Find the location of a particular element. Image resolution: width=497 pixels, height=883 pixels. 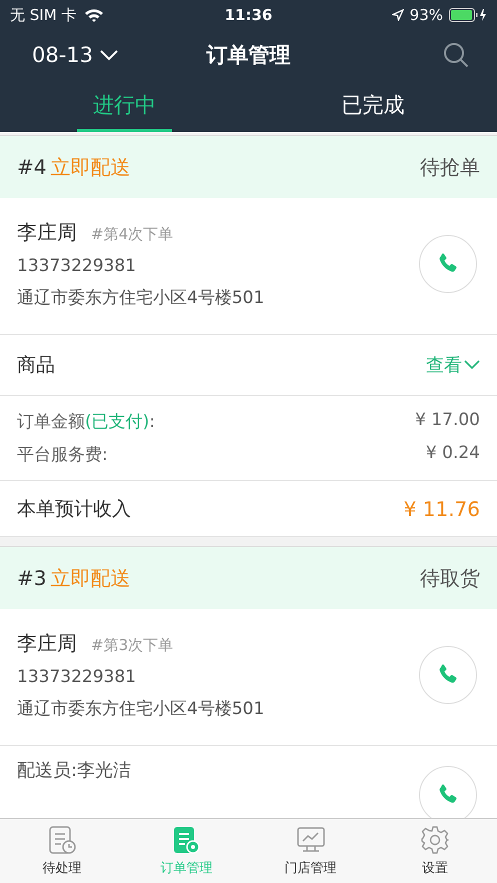

goods-label: 商品 is located at coordinates (36, 365).